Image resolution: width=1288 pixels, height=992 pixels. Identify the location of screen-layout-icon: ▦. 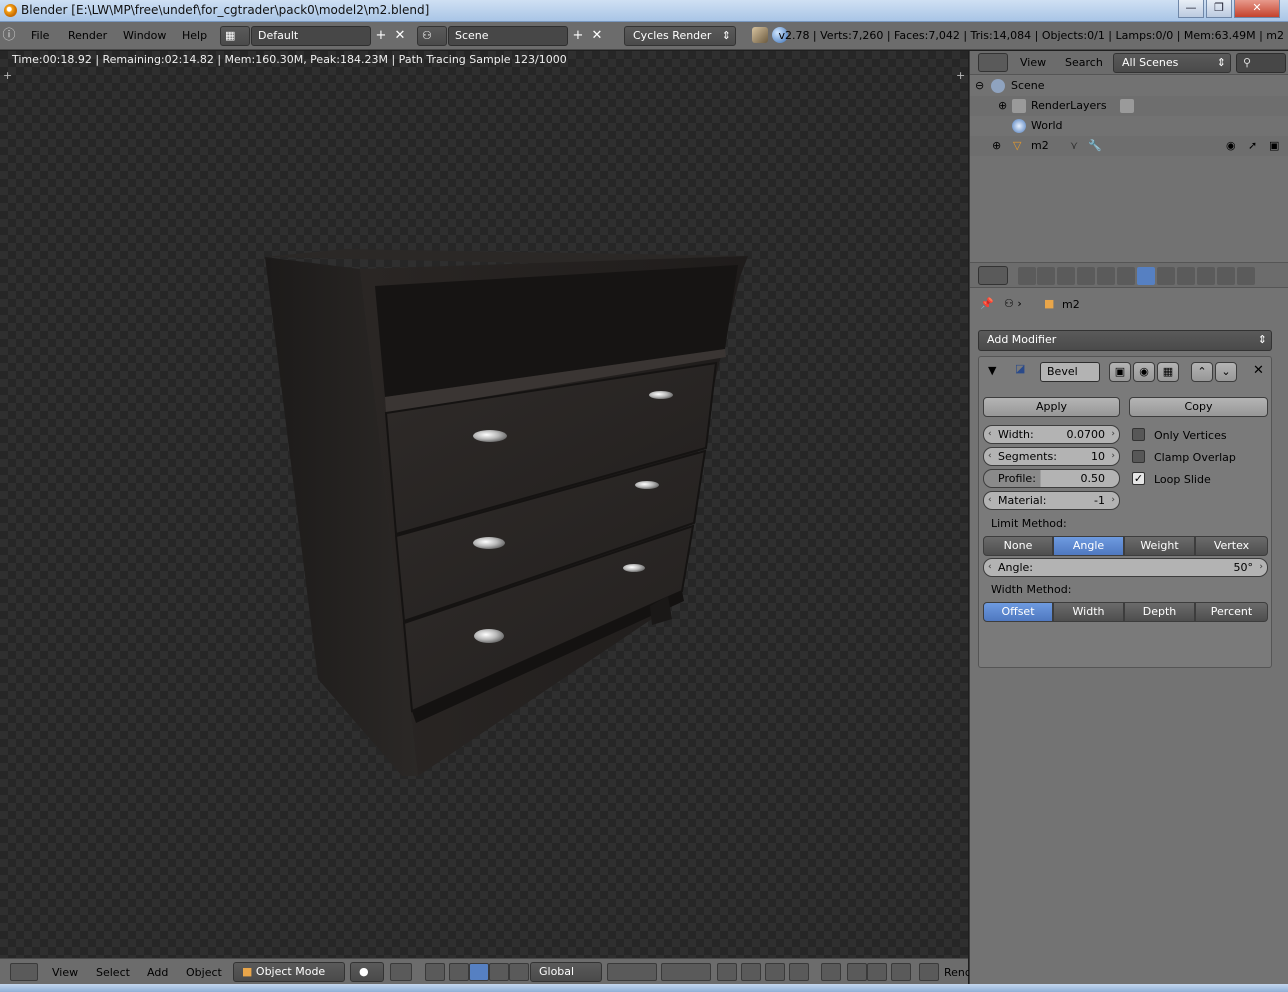
(235, 36).